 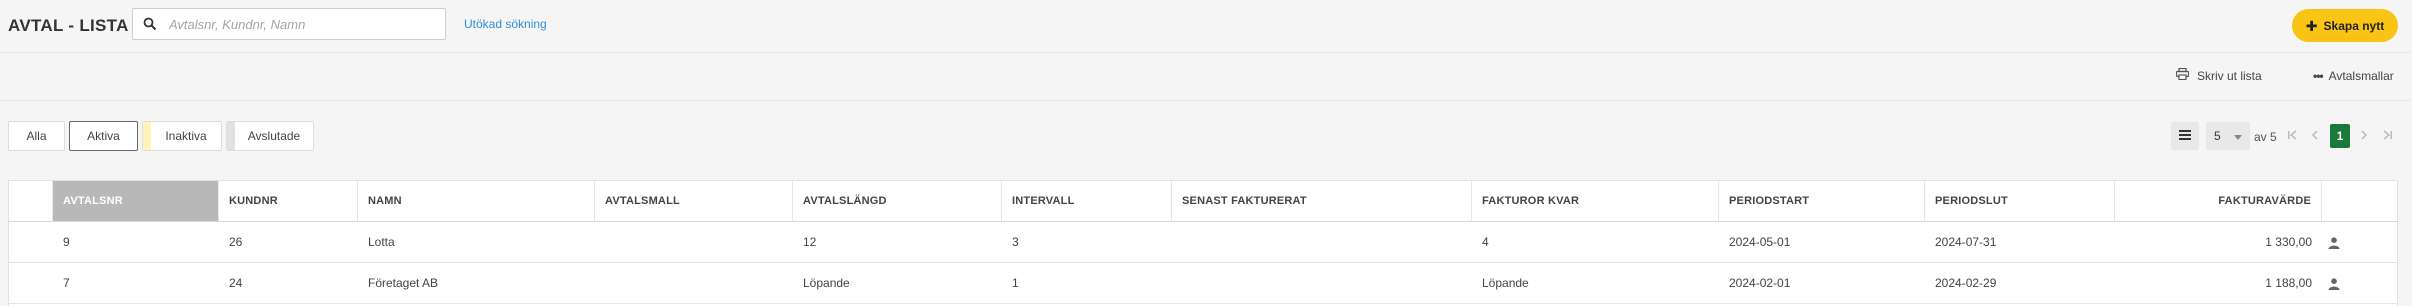 I want to click on create-new-button: ✚ Skapa nytt, so click(x=2345, y=25).